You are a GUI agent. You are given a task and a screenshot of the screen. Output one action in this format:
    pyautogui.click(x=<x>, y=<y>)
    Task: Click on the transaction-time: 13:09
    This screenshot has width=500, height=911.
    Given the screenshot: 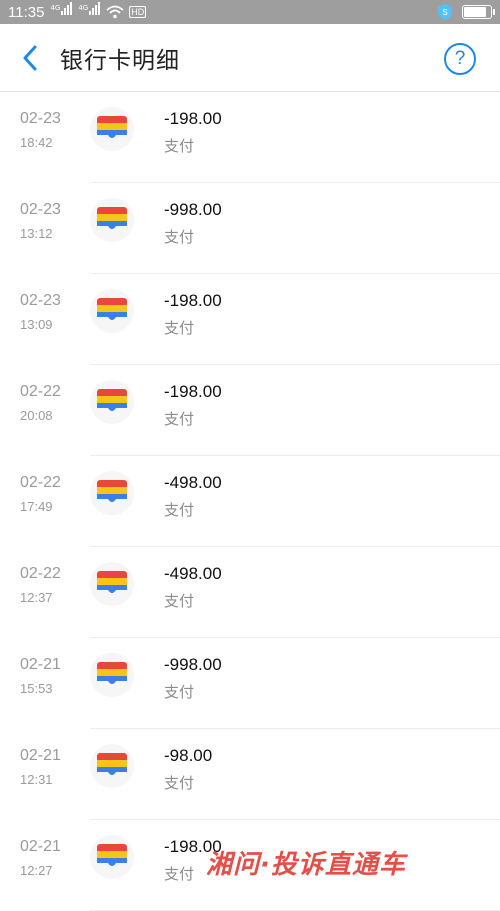 What is the action you would take?
    pyautogui.click(x=36, y=324)
    